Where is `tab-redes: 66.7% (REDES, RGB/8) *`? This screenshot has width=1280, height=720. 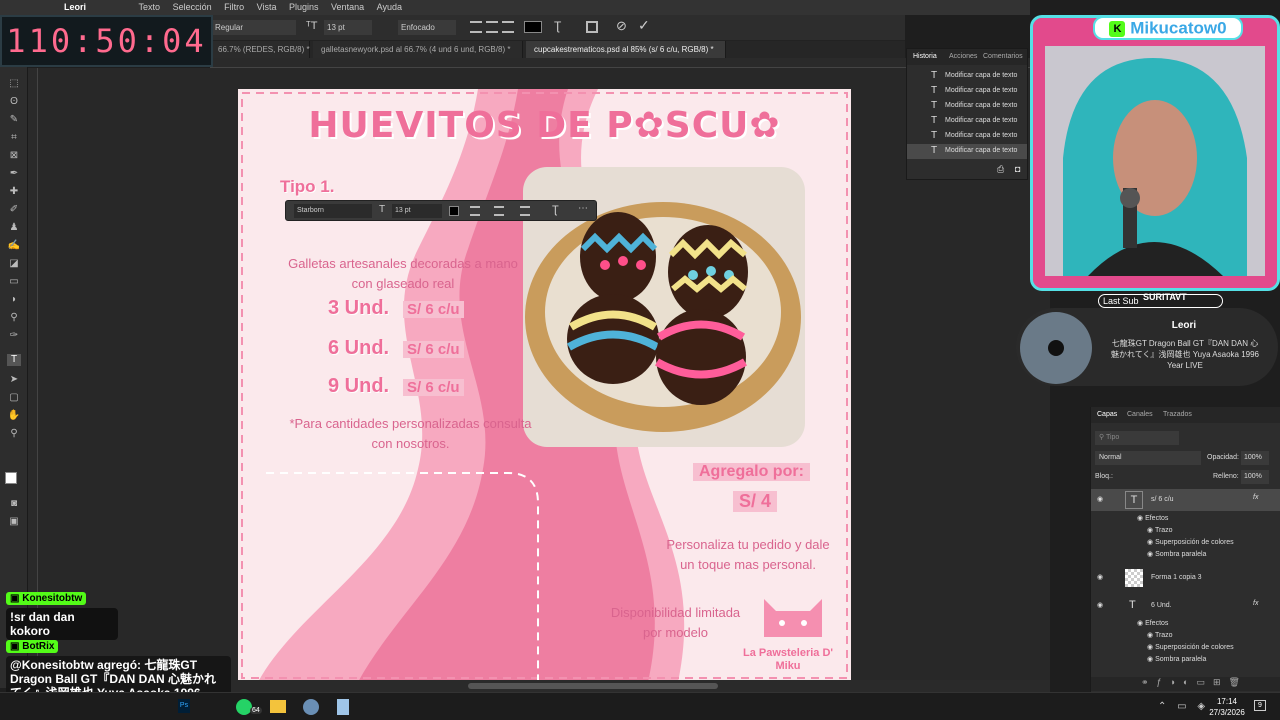 tab-redes: 66.7% (REDES, RGB/8) * is located at coordinates (260, 49).